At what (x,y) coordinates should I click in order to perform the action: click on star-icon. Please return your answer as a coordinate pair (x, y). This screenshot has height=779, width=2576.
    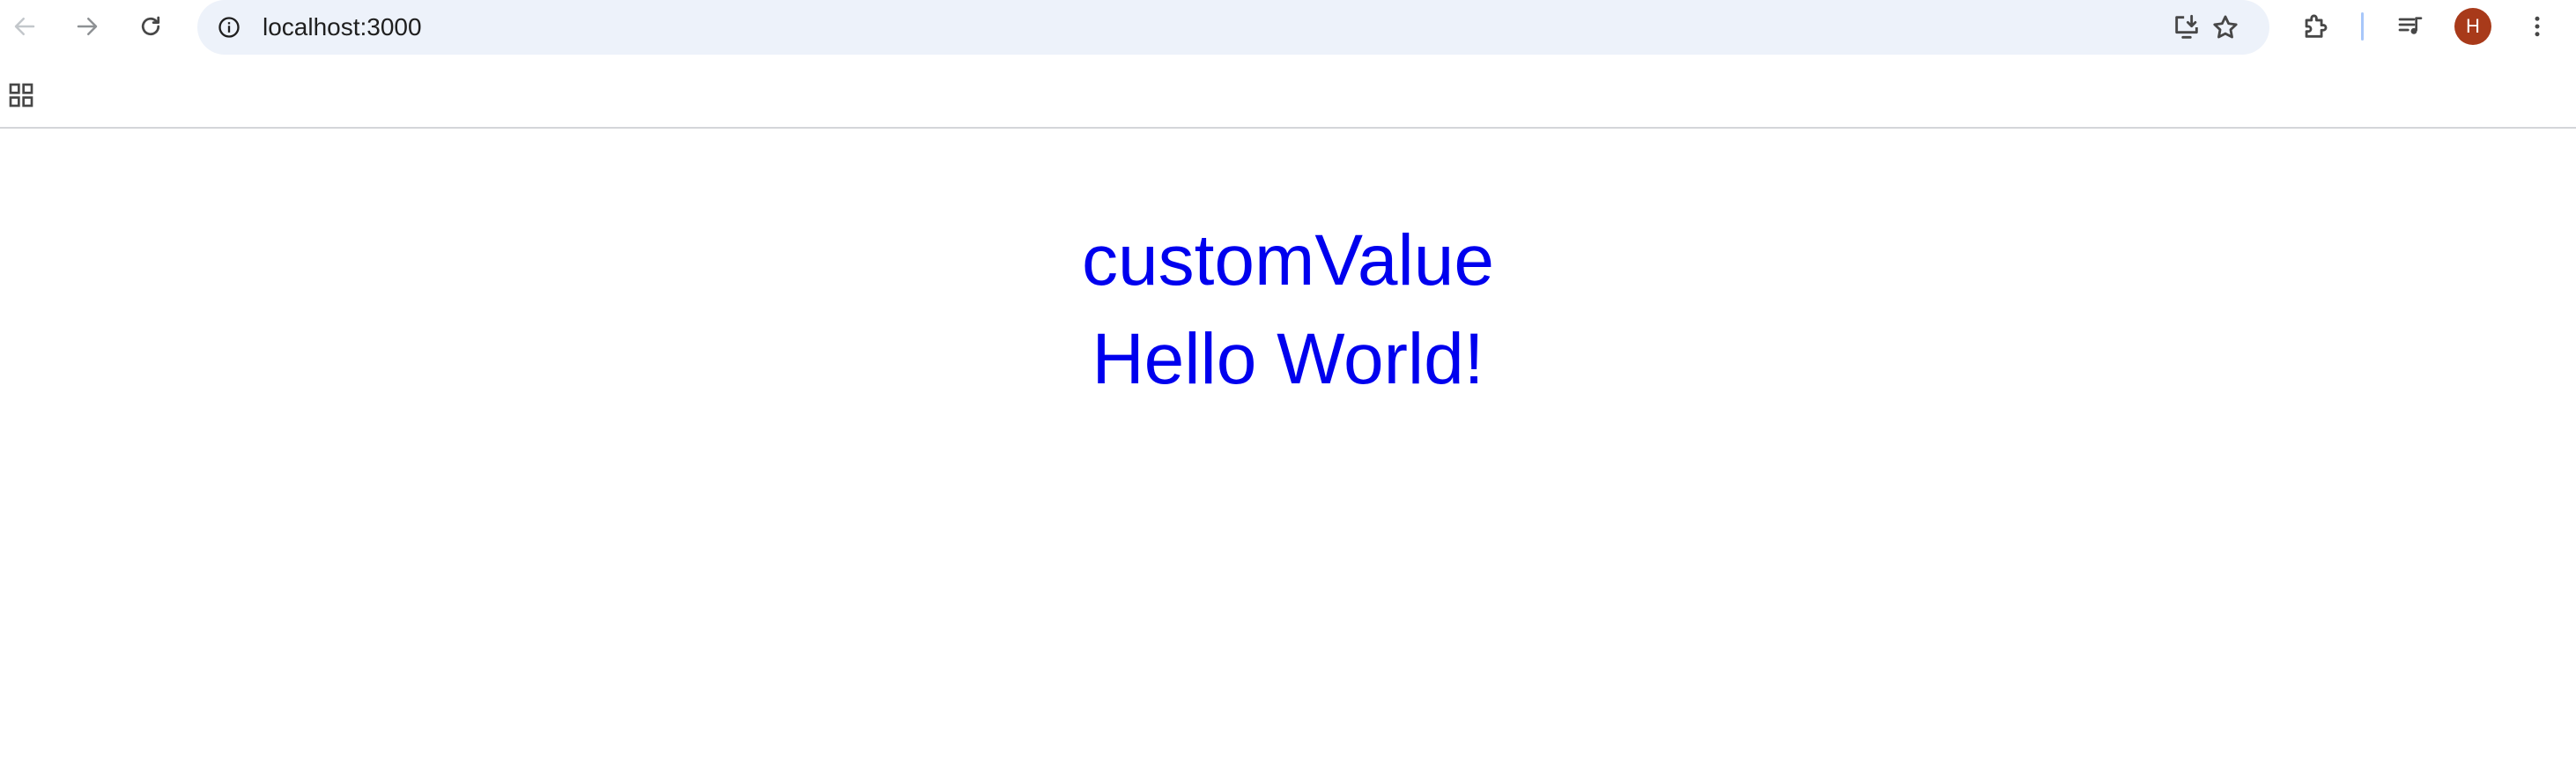
    Looking at the image, I should click on (2226, 27).